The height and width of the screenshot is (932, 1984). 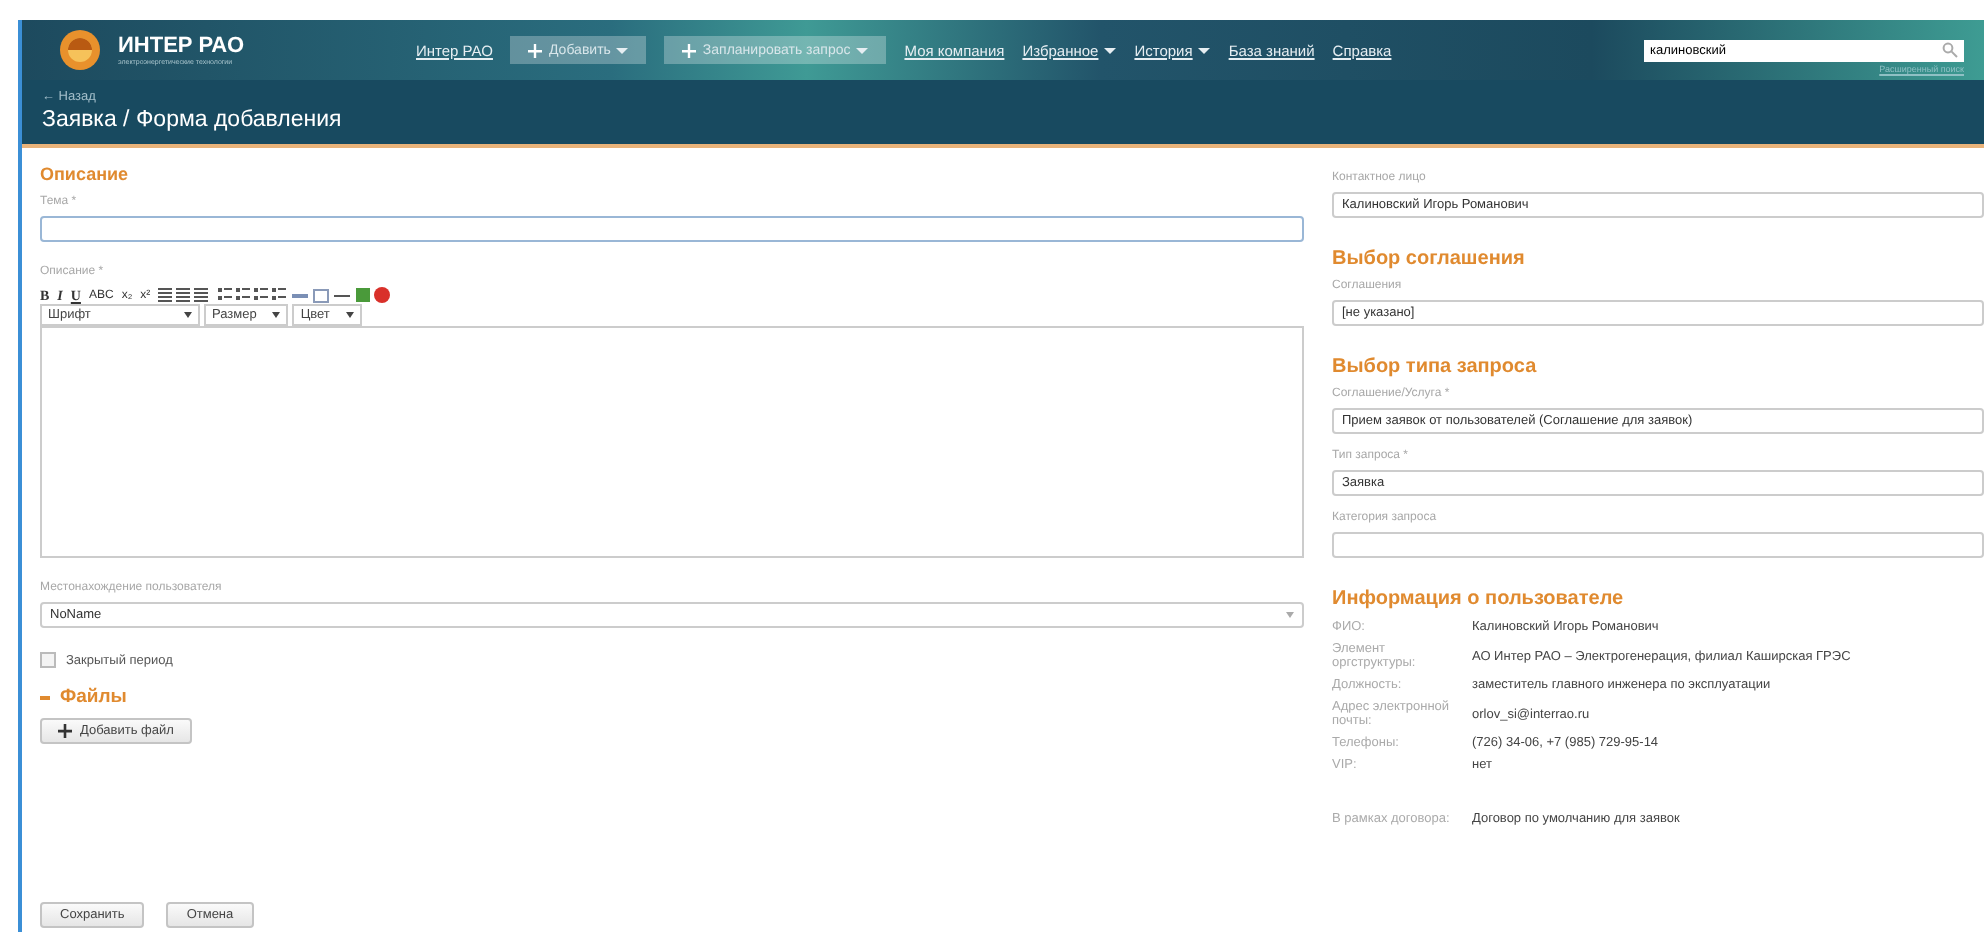 I want to click on logo-text: ИНТЕР РАО, so click(x=181, y=45).